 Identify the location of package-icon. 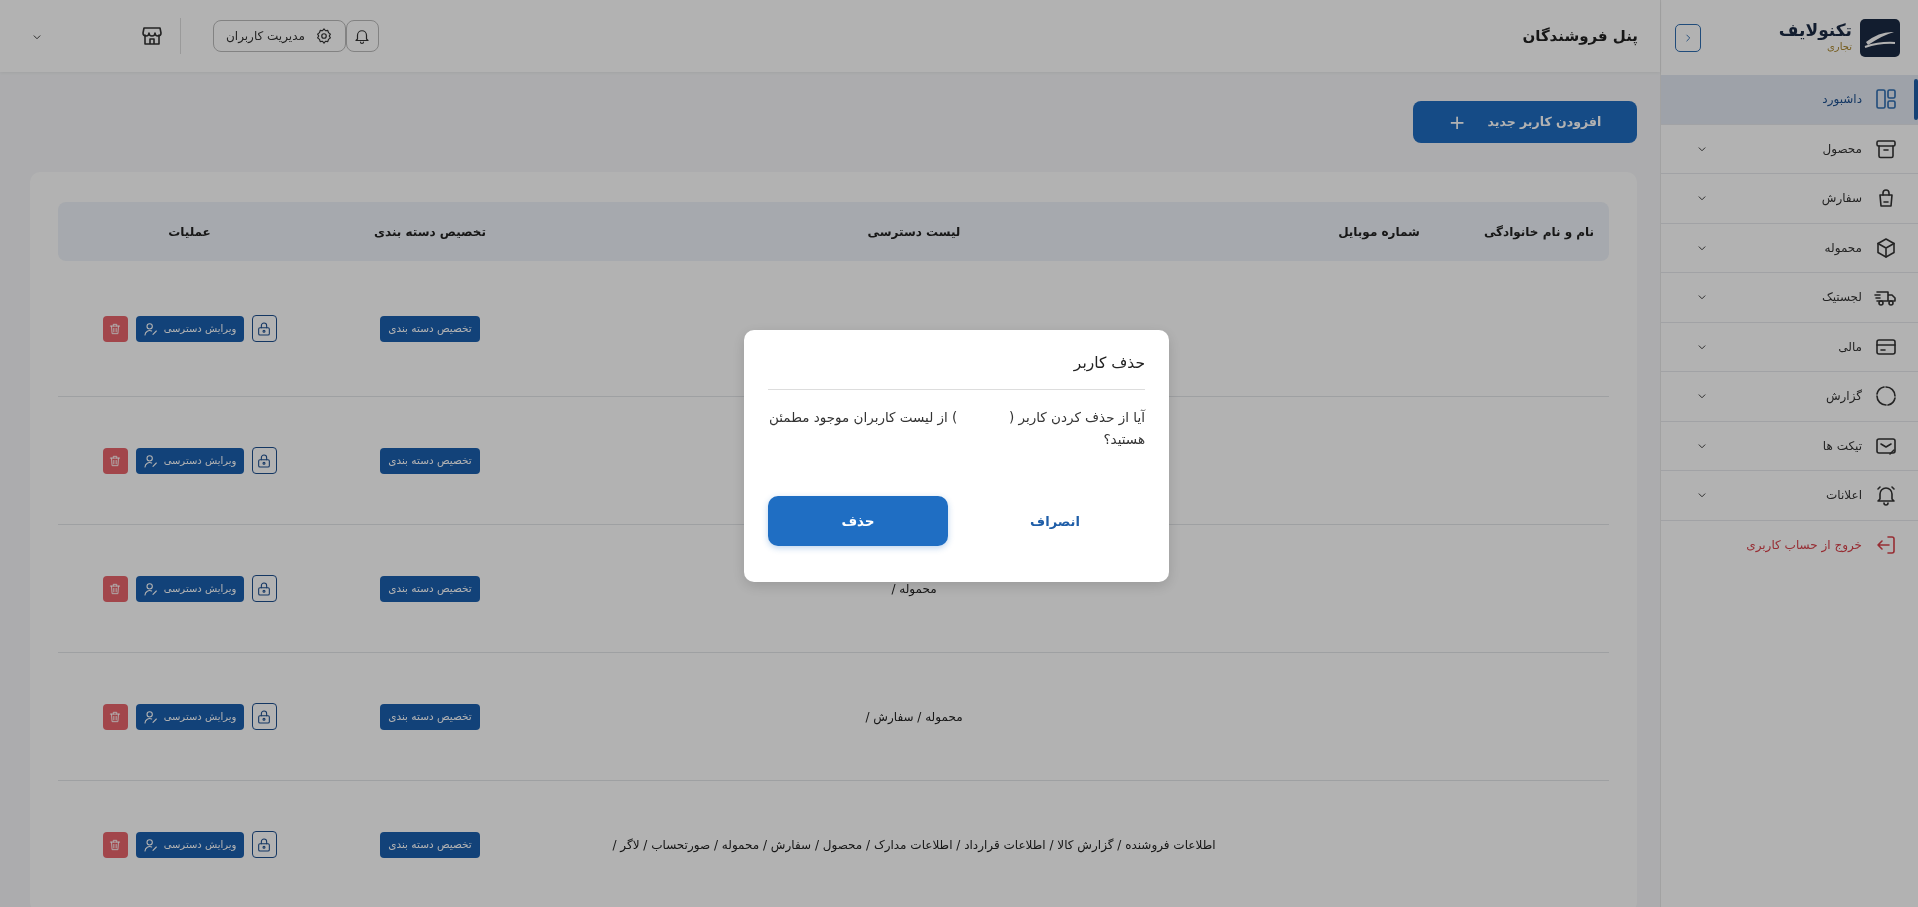
(1886, 247).